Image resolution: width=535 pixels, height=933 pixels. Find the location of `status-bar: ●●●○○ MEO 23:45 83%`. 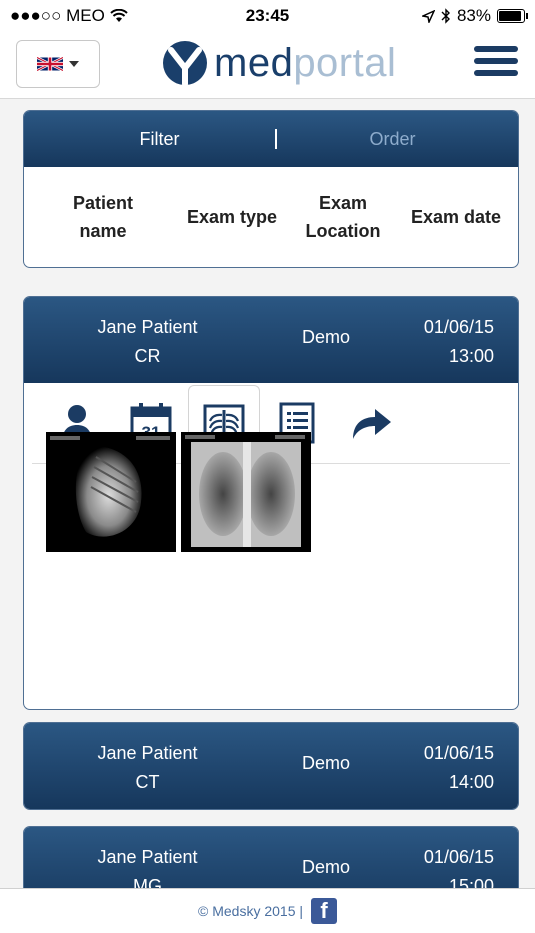

status-bar: ●●●○○ MEO 23:45 83% is located at coordinates (267, 16).